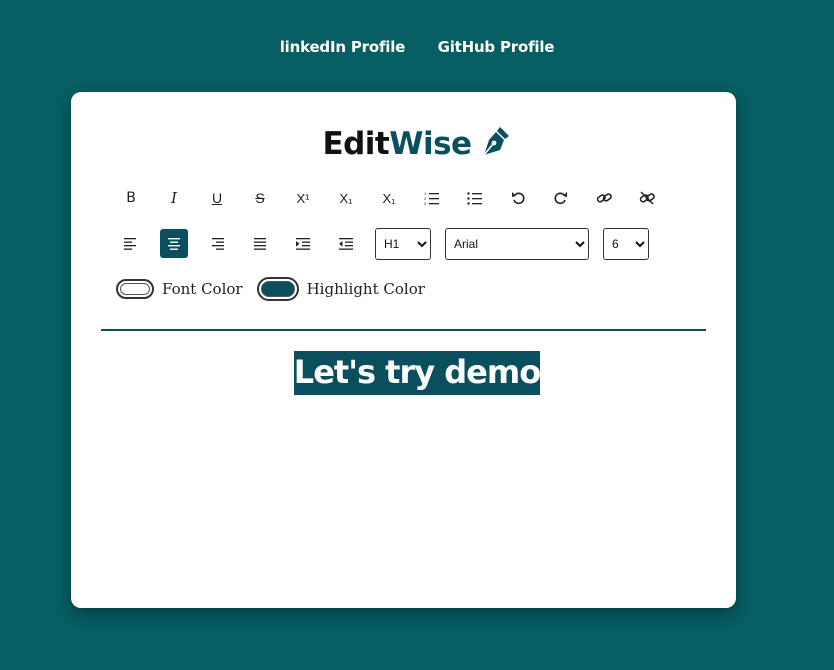 The image size is (834, 670). I want to click on unlink-icon, so click(647, 198).